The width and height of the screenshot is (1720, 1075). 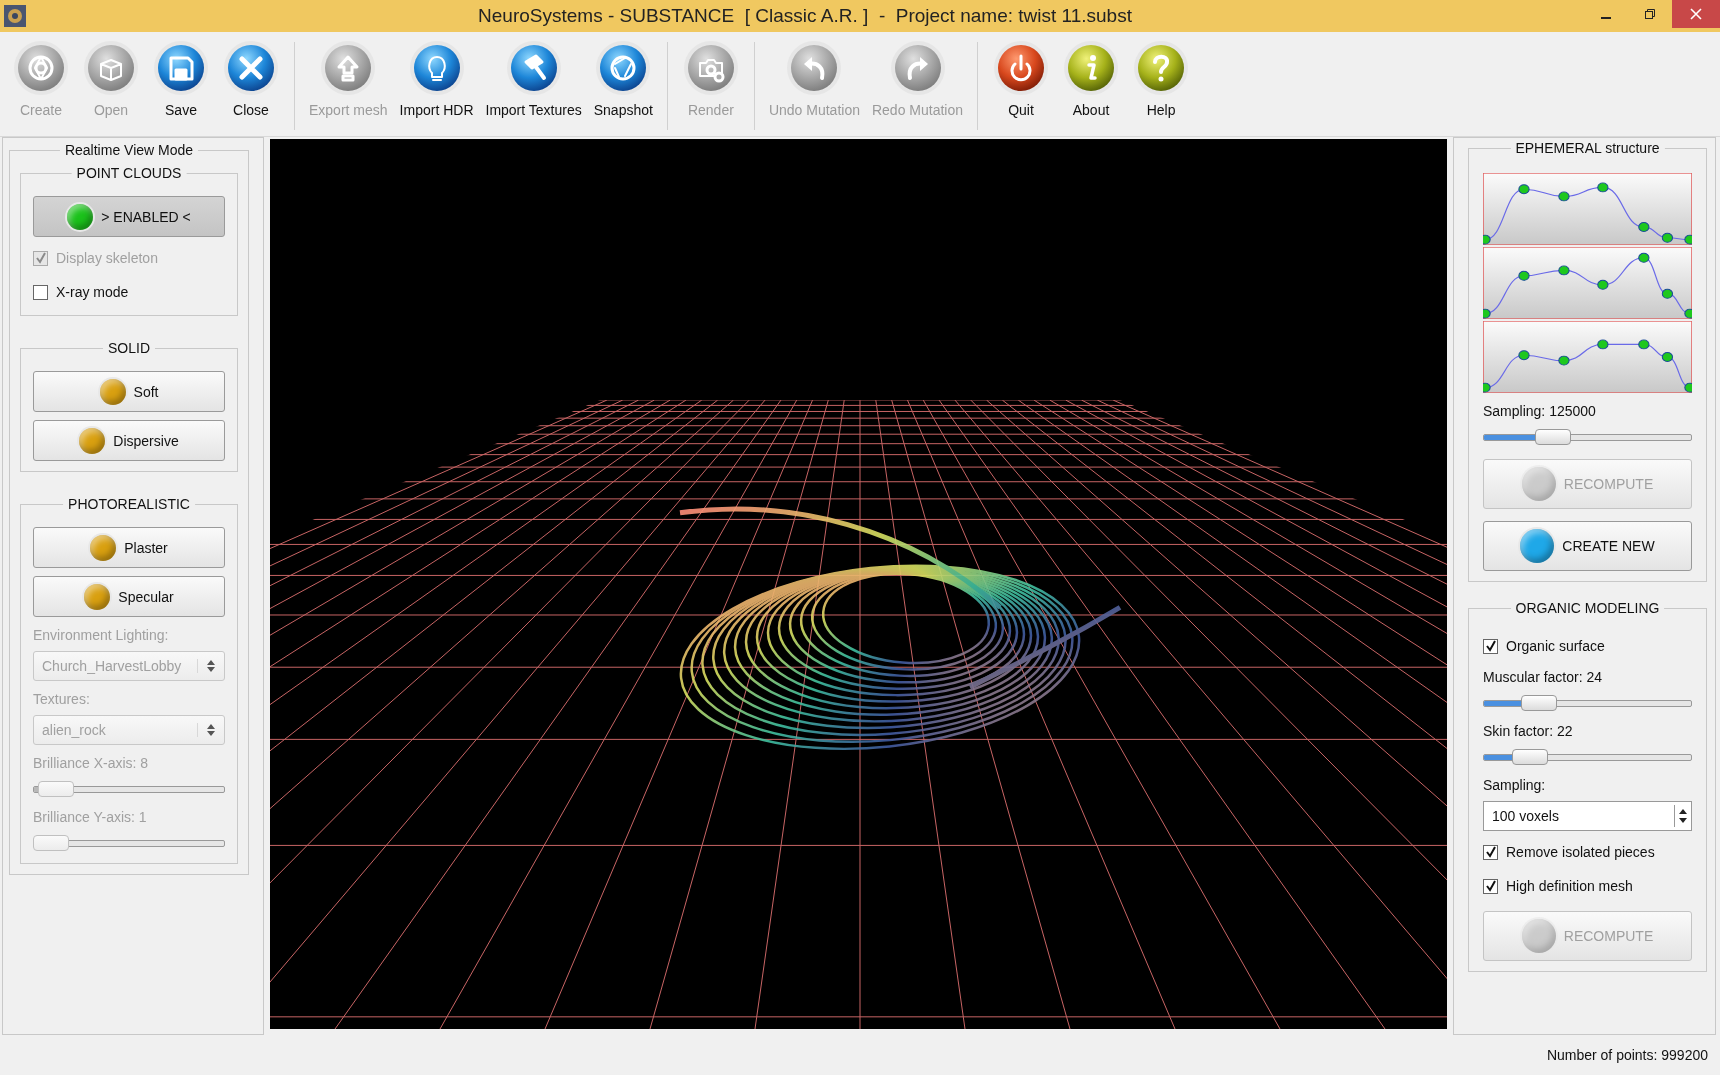 What do you see at coordinates (1021, 68) in the screenshot?
I see `power-icon` at bounding box center [1021, 68].